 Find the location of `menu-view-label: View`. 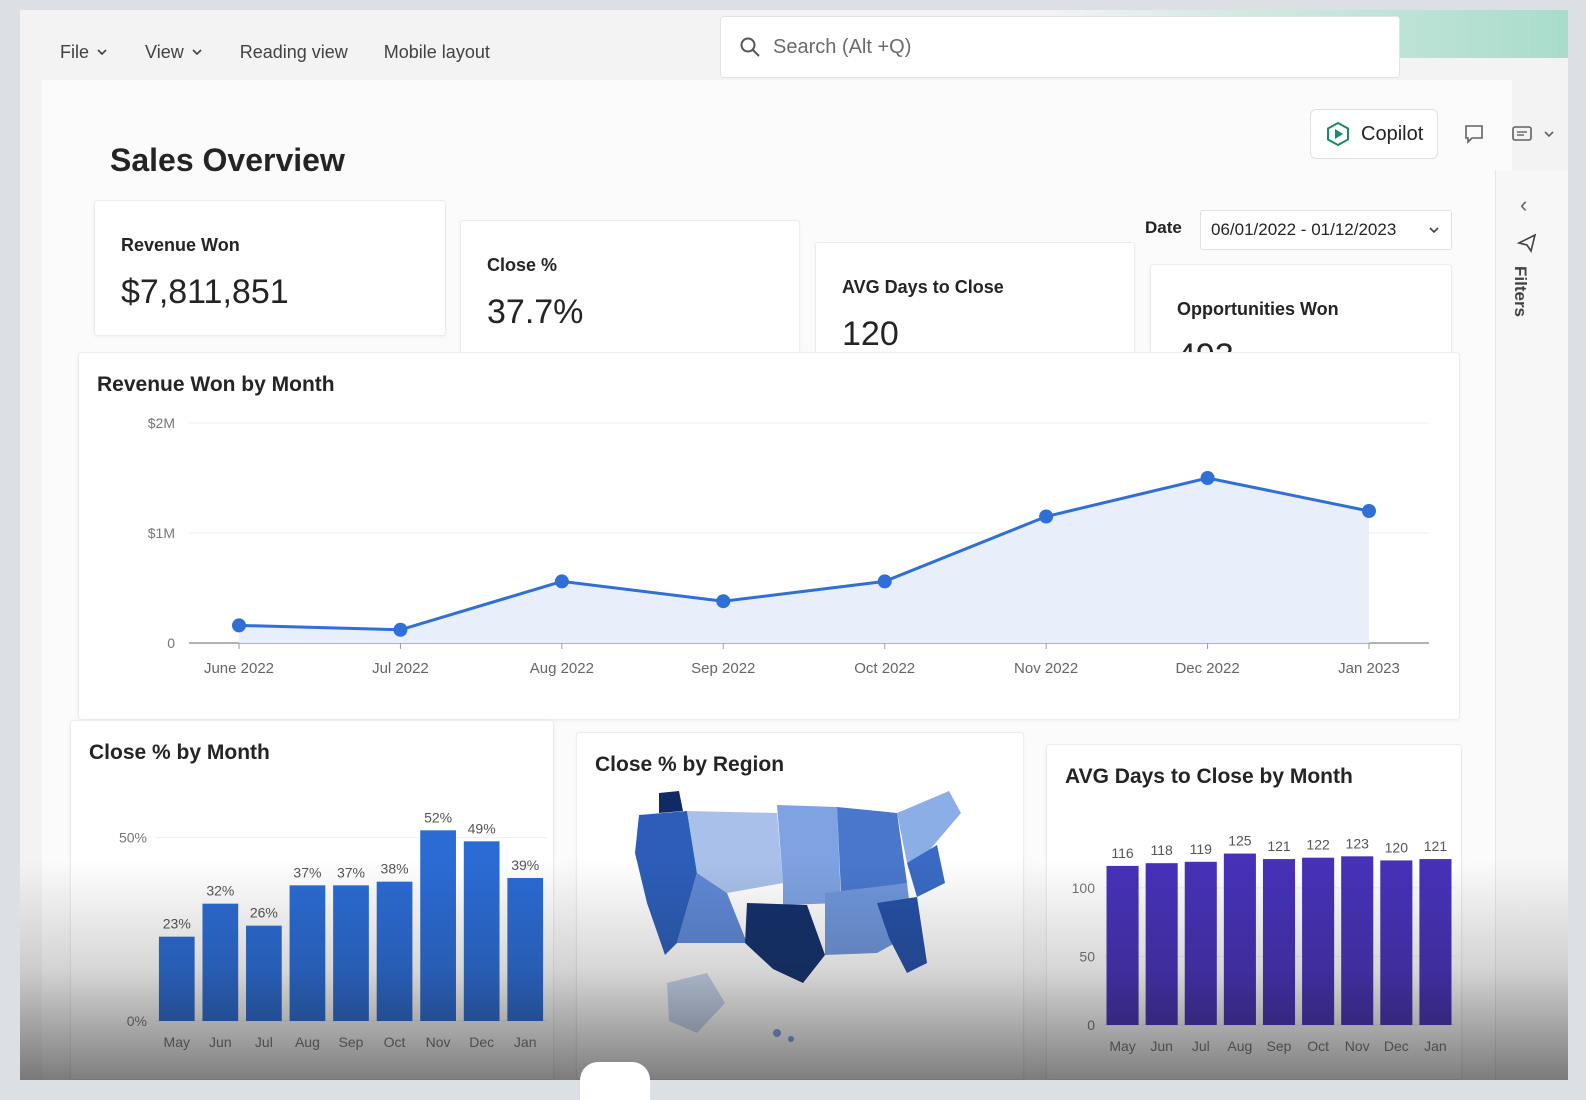

menu-view-label: View is located at coordinates (164, 51).